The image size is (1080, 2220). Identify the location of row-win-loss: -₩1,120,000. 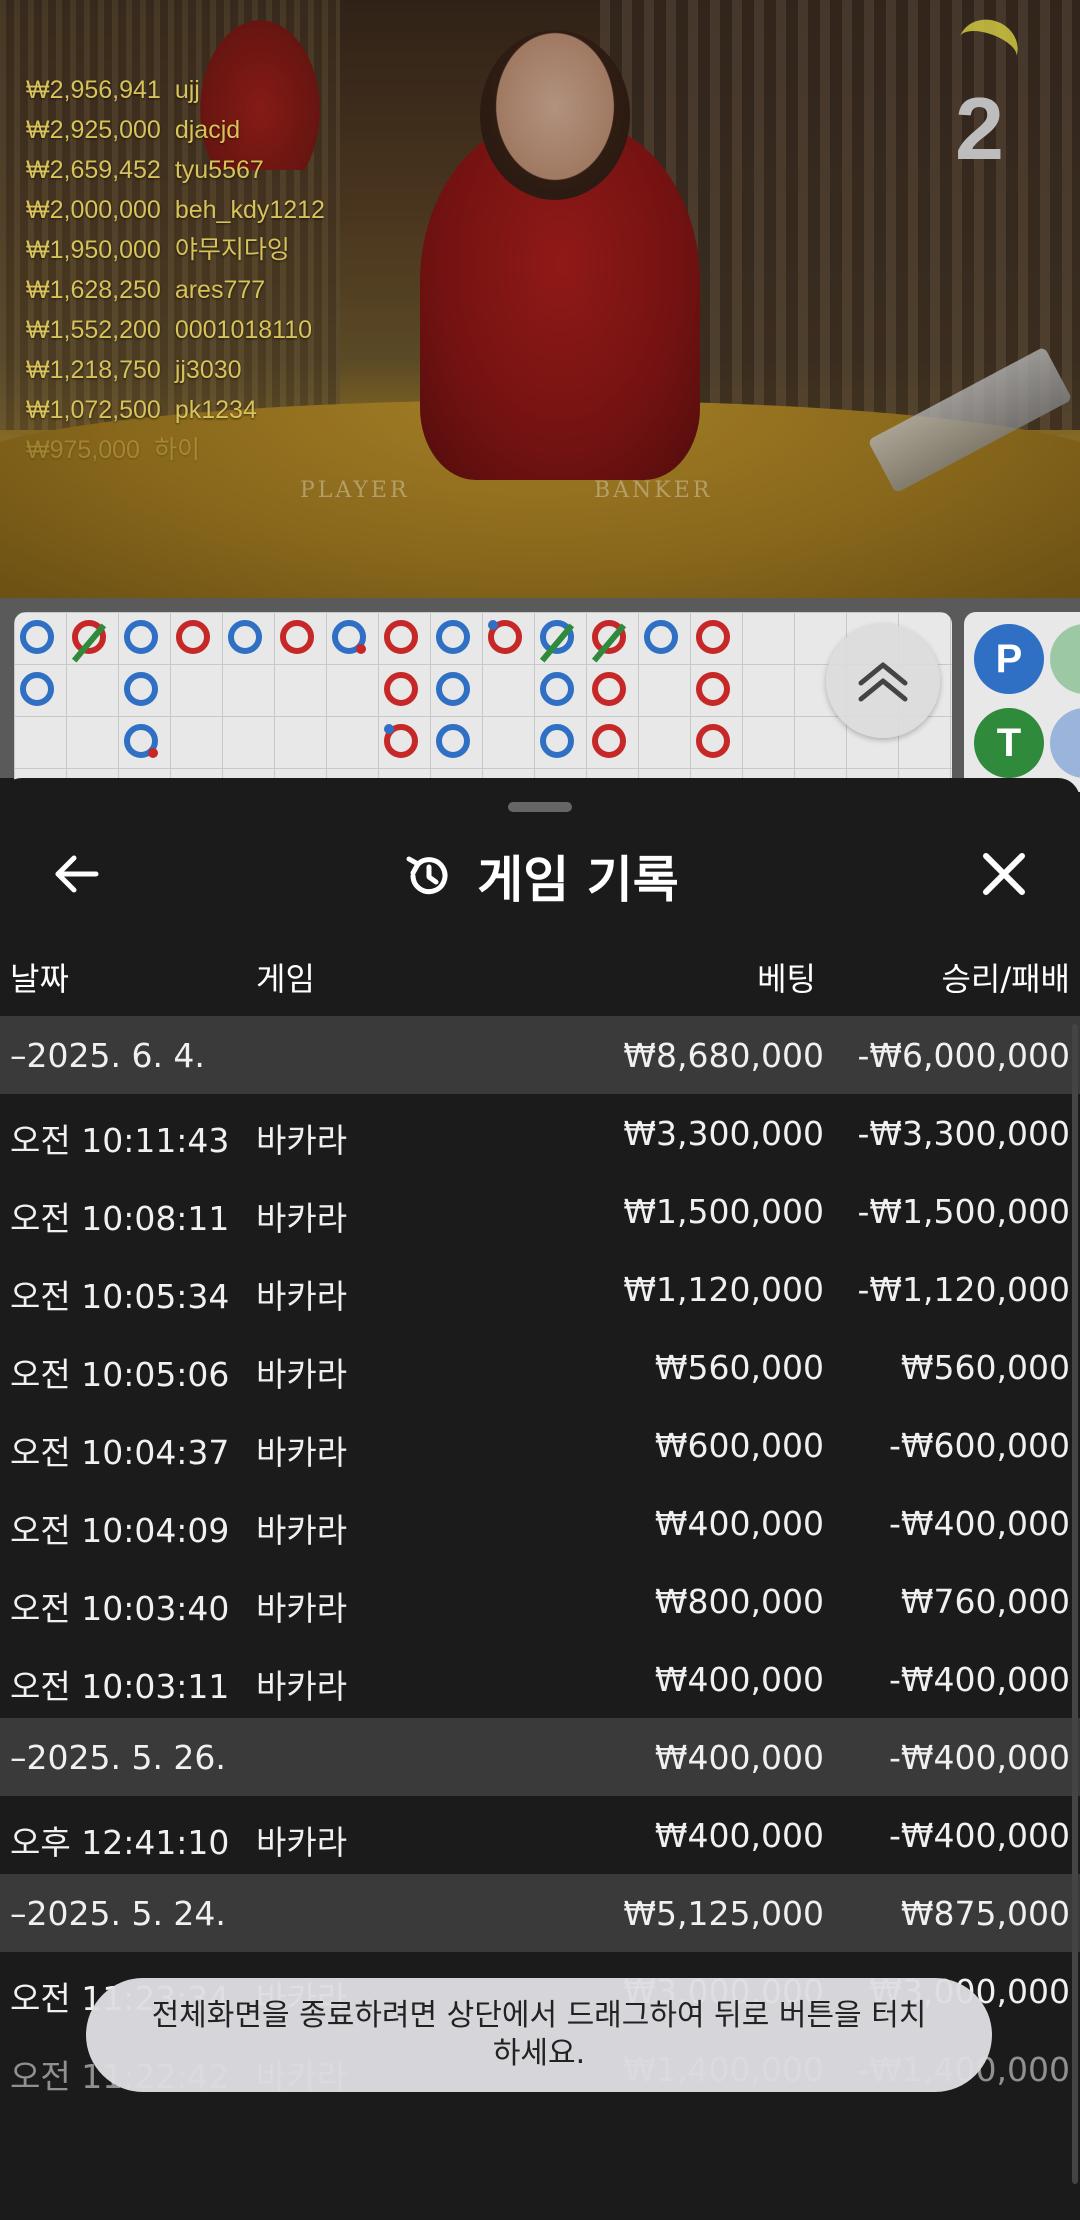
(964, 1289).